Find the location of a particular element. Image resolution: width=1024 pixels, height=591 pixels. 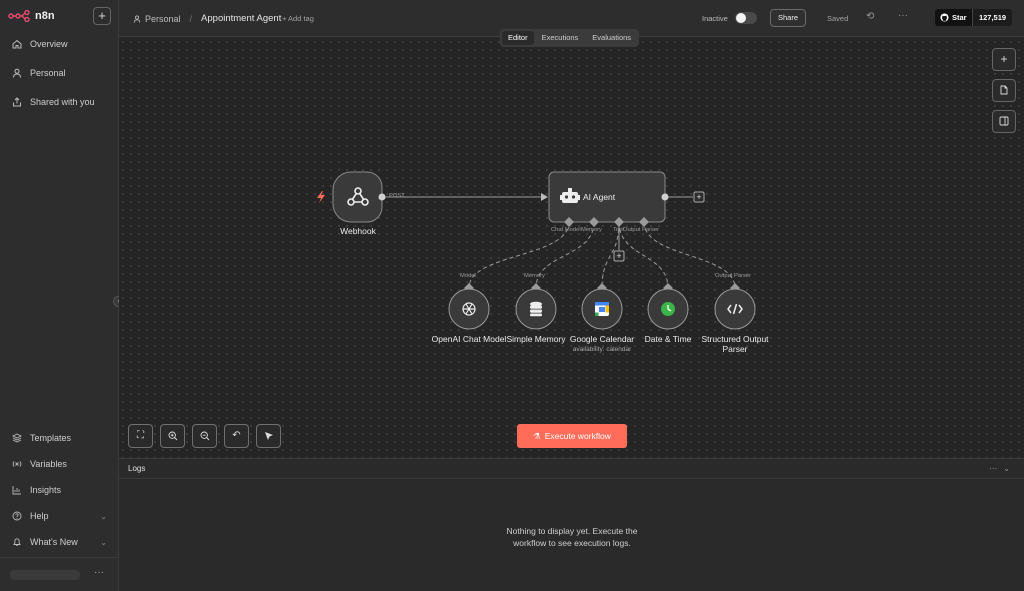

add-node-icon: + is located at coordinates (1004, 59).